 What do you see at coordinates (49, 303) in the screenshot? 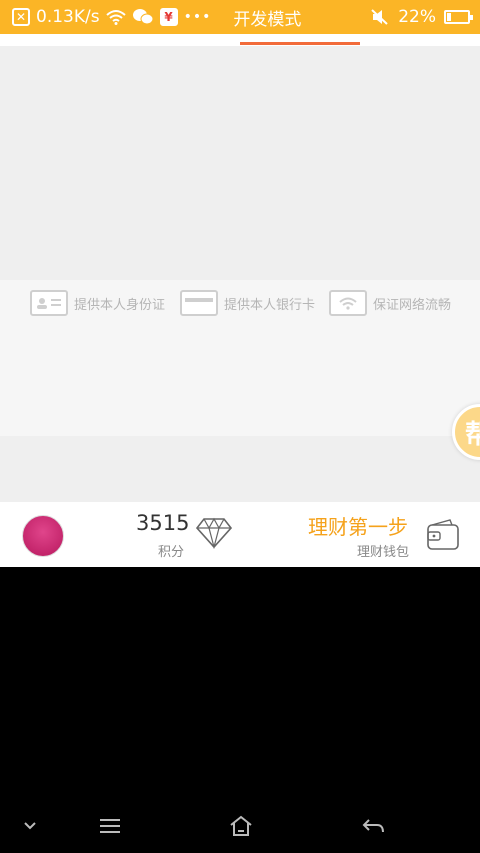
I see `id-card-icon` at bounding box center [49, 303].